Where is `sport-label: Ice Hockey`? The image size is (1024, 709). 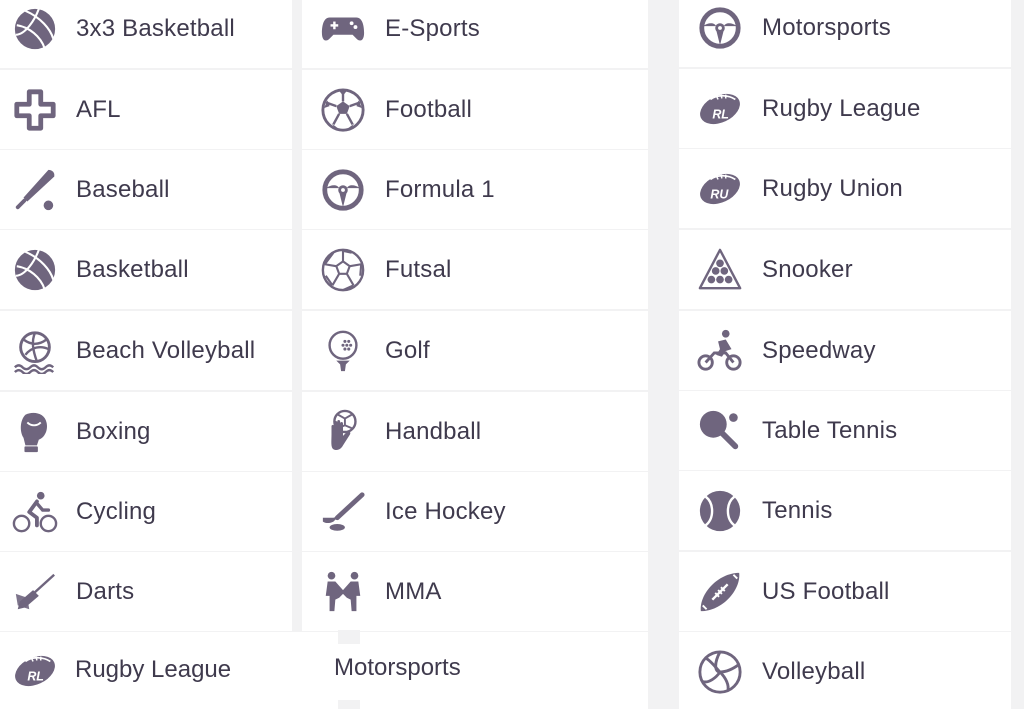 sport-label: Ice Hockey is located at coordinates (445, 511).